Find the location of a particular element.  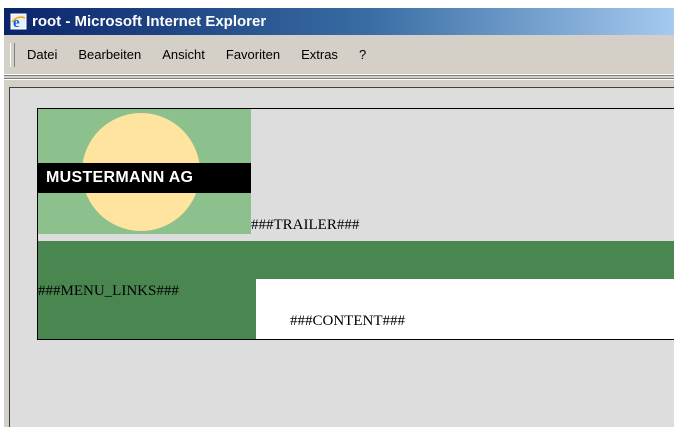

logo-text: MUSTERMANN AG is located at coordinates (144, 178).